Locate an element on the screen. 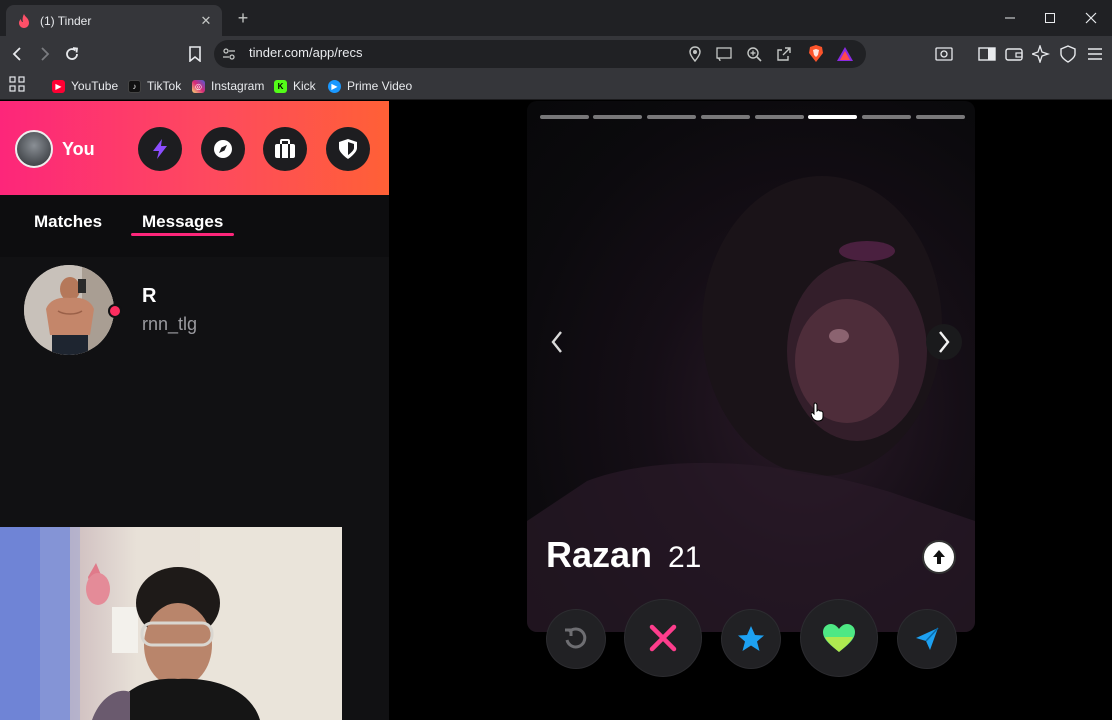 The image size is (1112, 720). bookmark-label: YouTube is located at coordinates (95, 86).